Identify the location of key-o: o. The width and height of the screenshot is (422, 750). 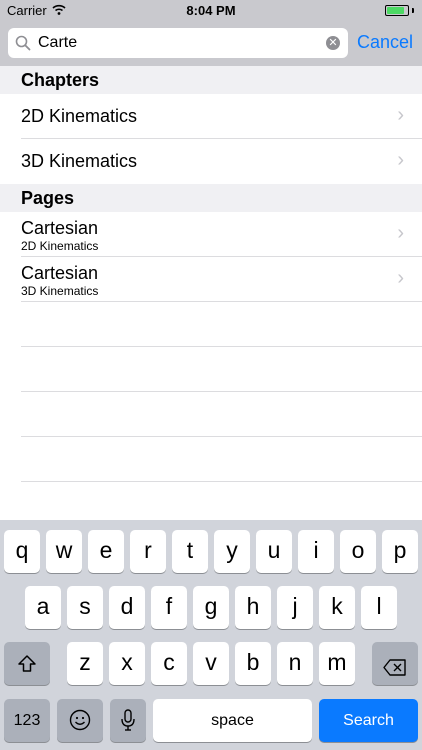
(358, 551).